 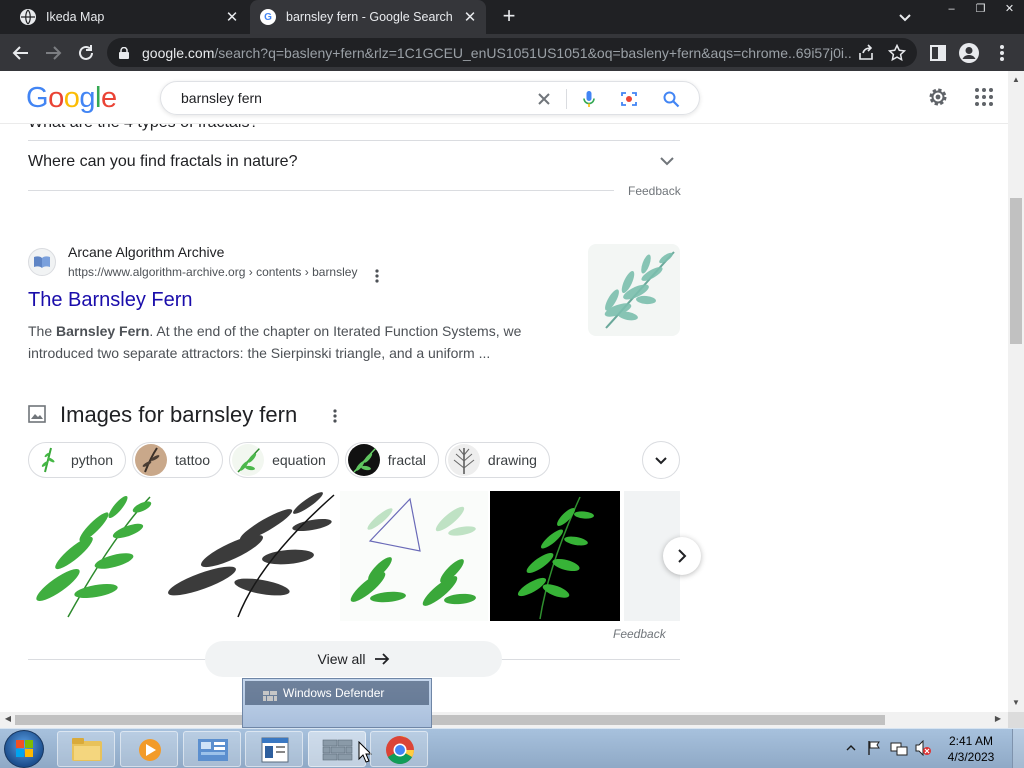 What do you see at coordinates (391, 460) in the screenshot?
I see `chip-fractal: fractal` at bounding box center [391, 460].